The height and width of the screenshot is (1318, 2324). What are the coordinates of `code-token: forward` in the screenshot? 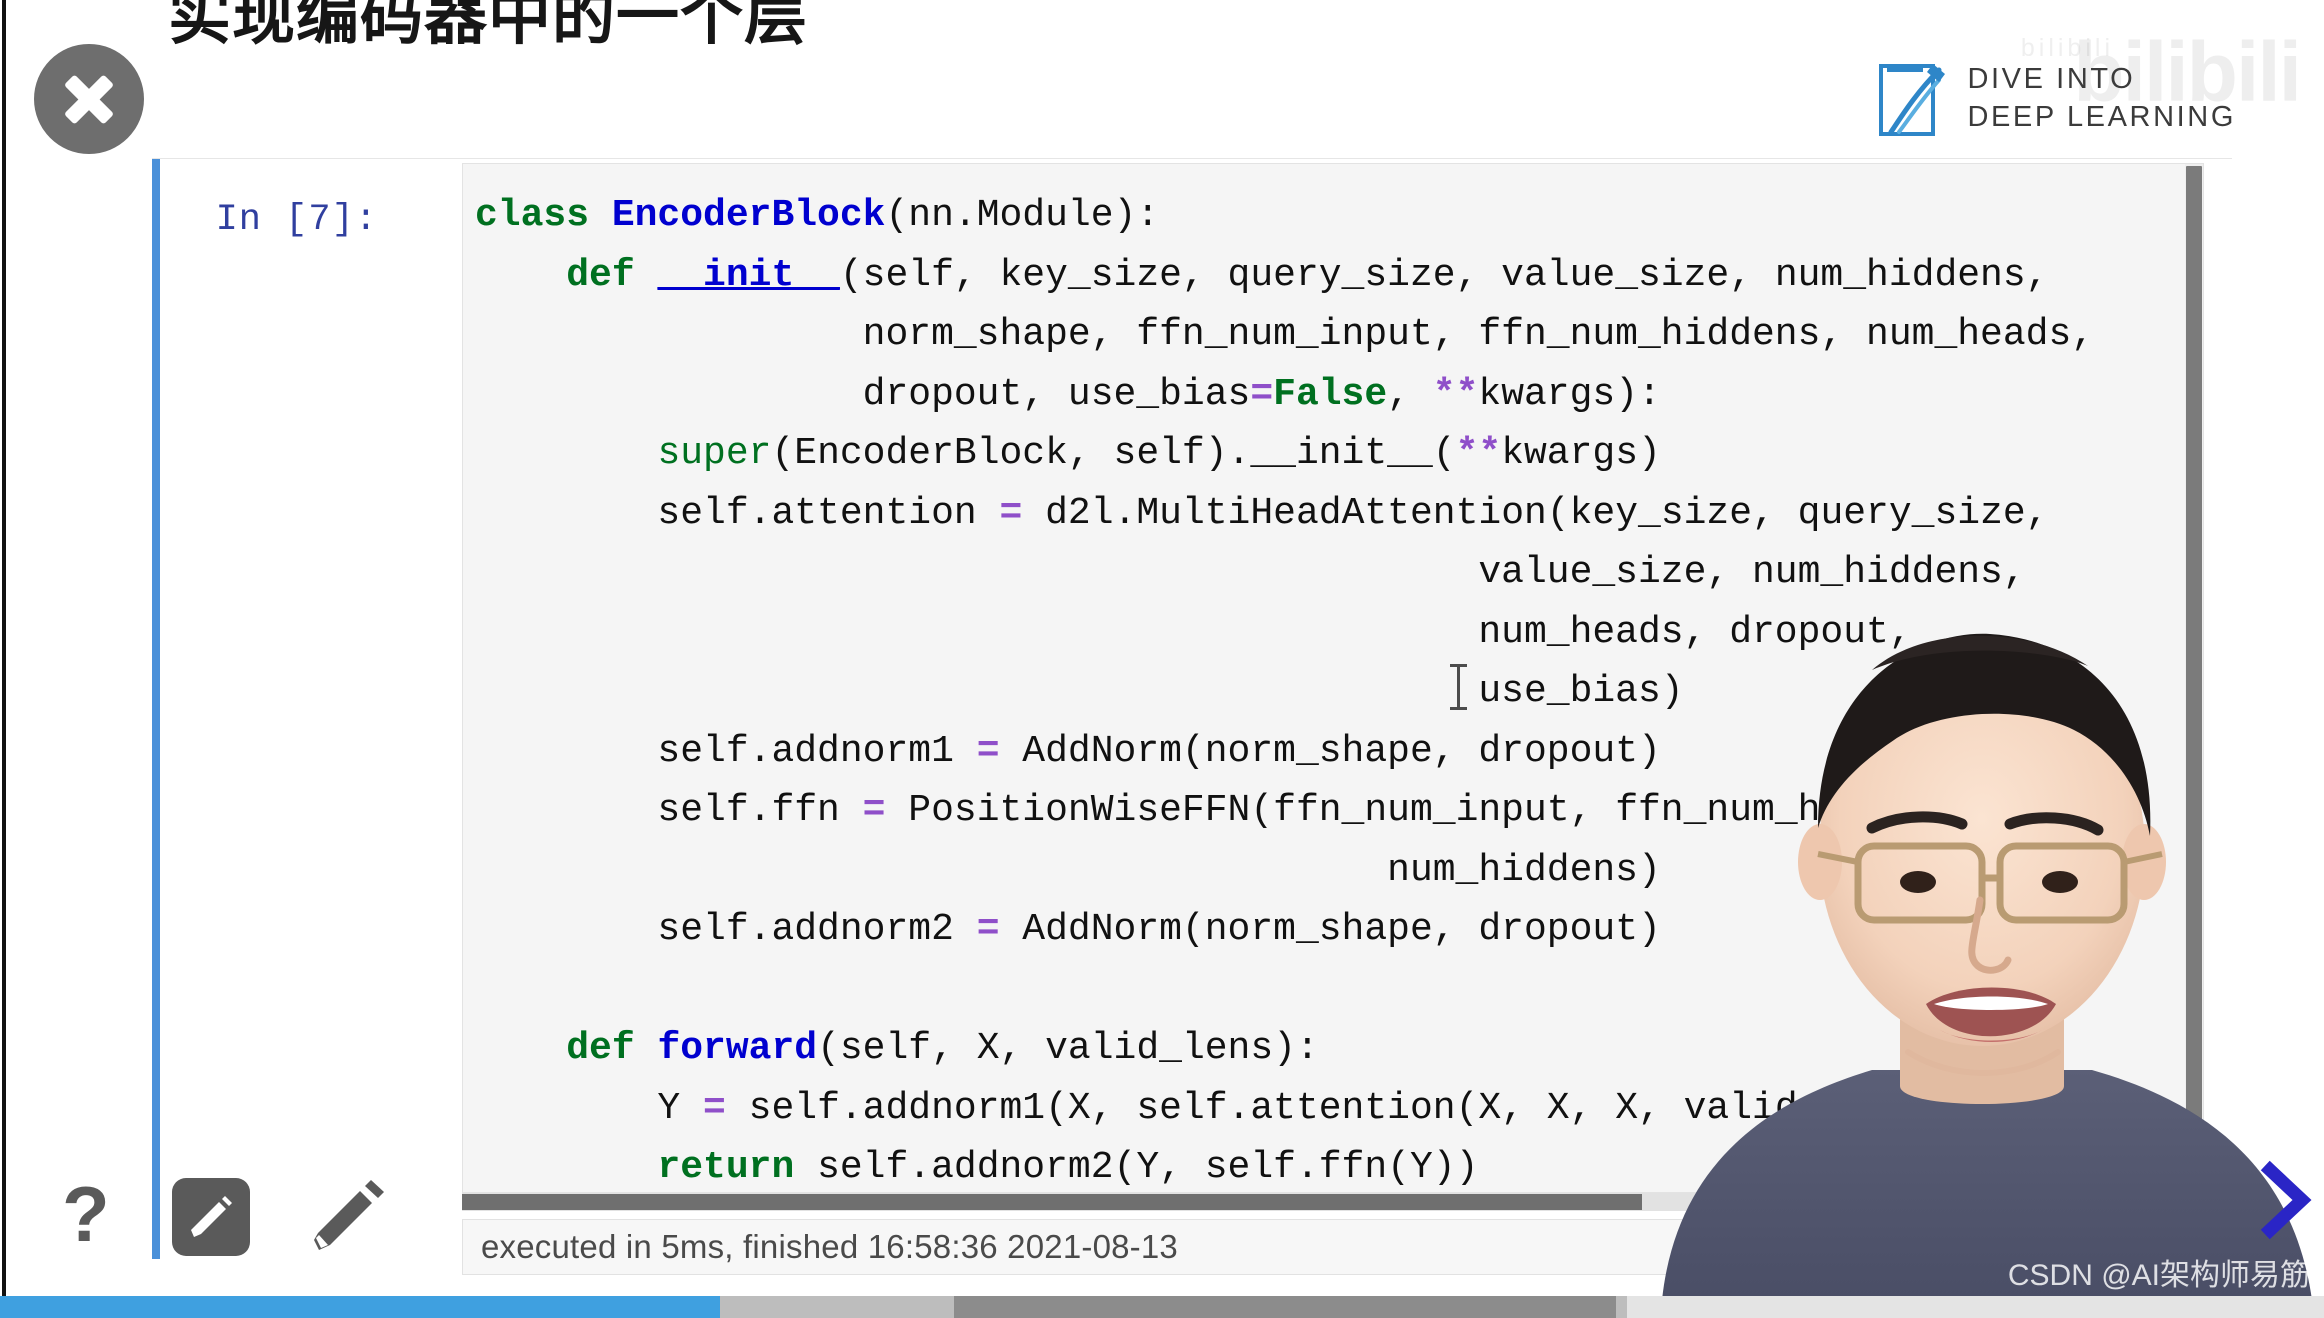 It's located at (737, 1048).